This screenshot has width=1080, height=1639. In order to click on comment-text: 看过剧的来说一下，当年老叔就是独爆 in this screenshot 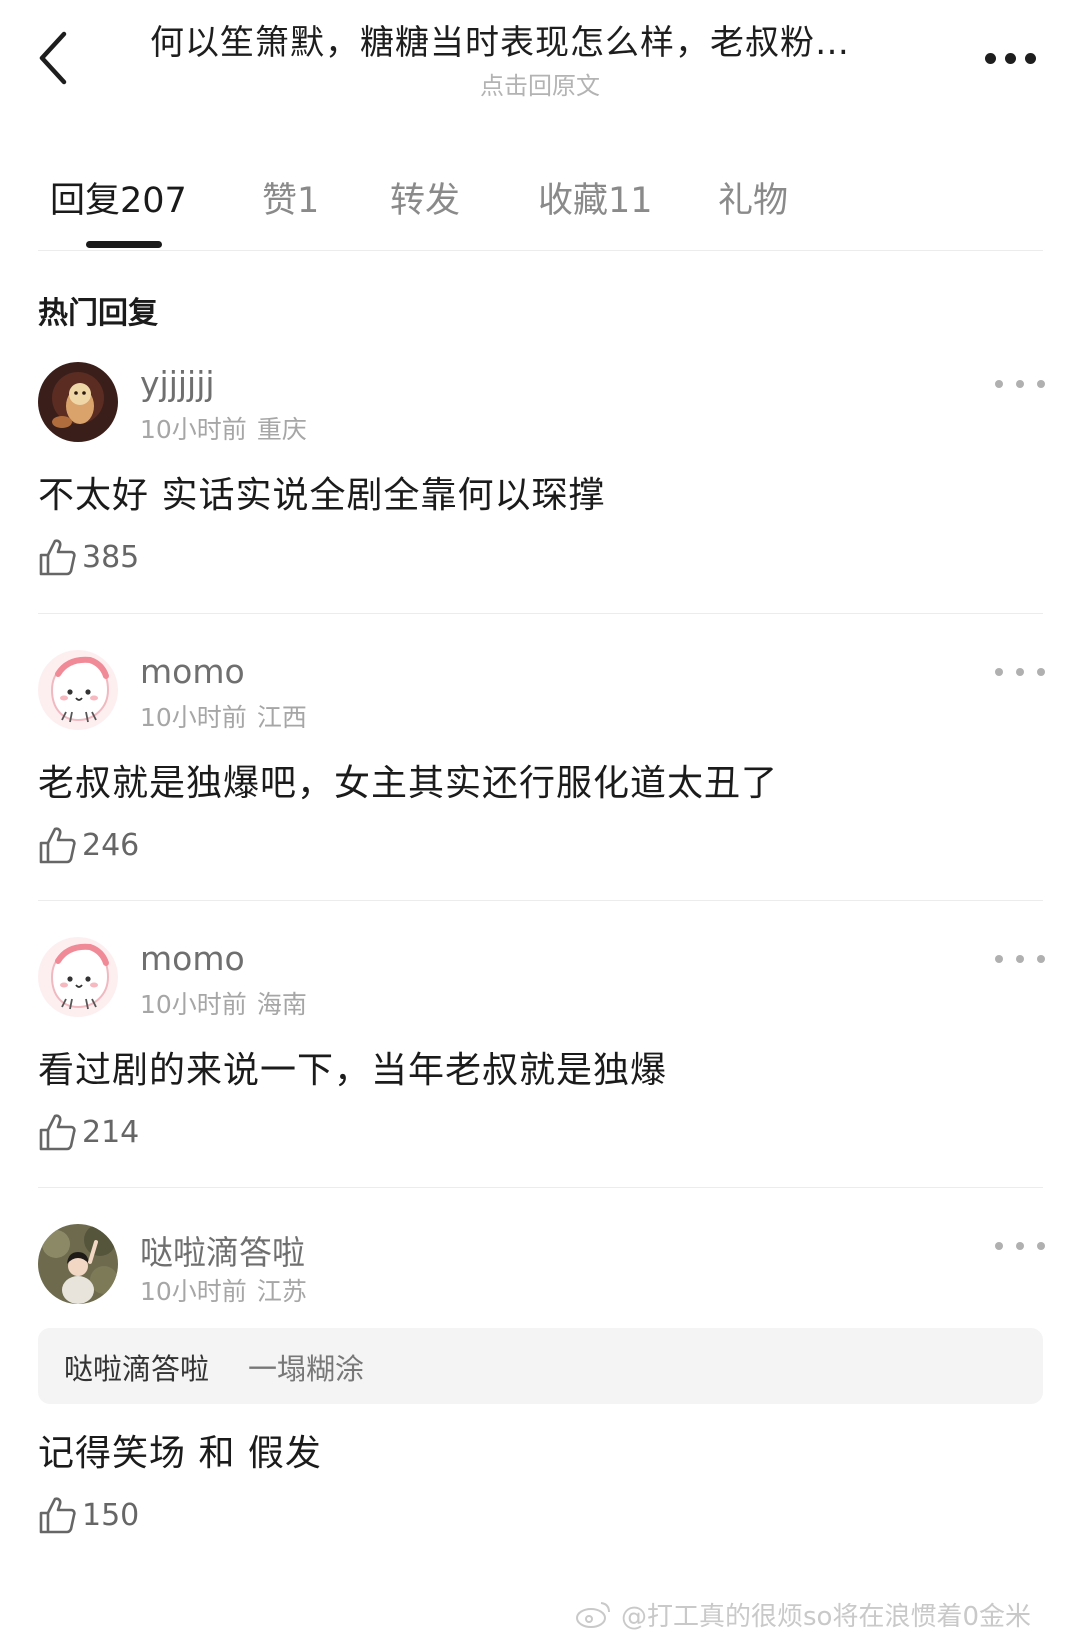, I will do `click(353, 1070)`.